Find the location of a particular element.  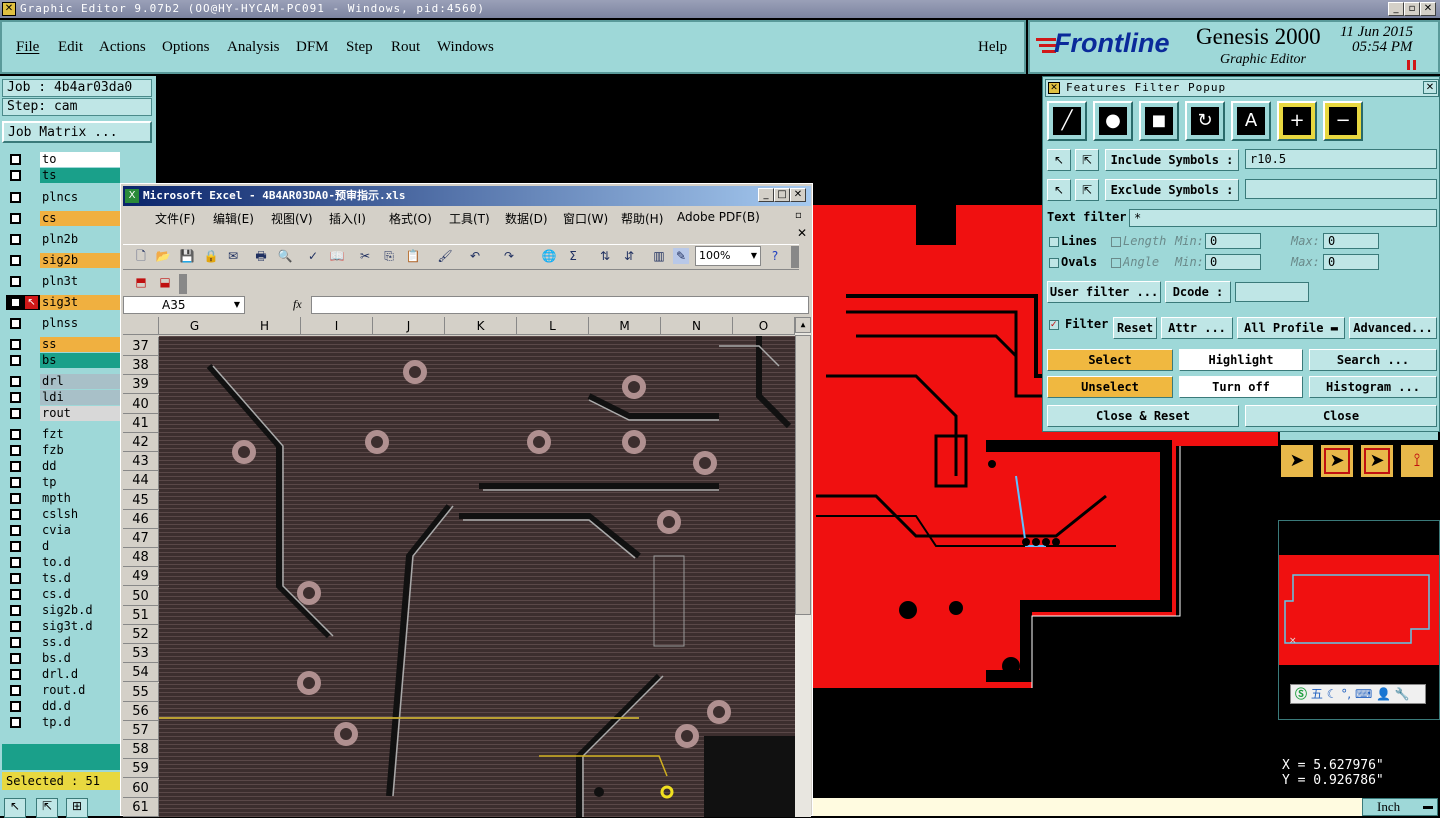

column-header-J: J is located at coordinates (409, 326).